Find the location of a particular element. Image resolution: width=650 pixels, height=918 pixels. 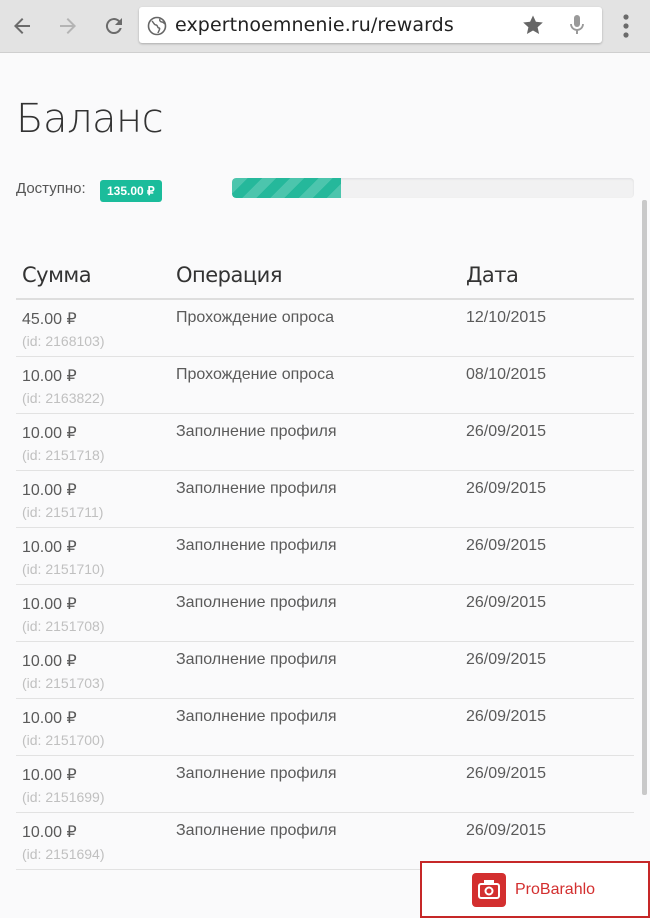

transaction-id: (id: 2151710) is located at coordinates (63, 568).